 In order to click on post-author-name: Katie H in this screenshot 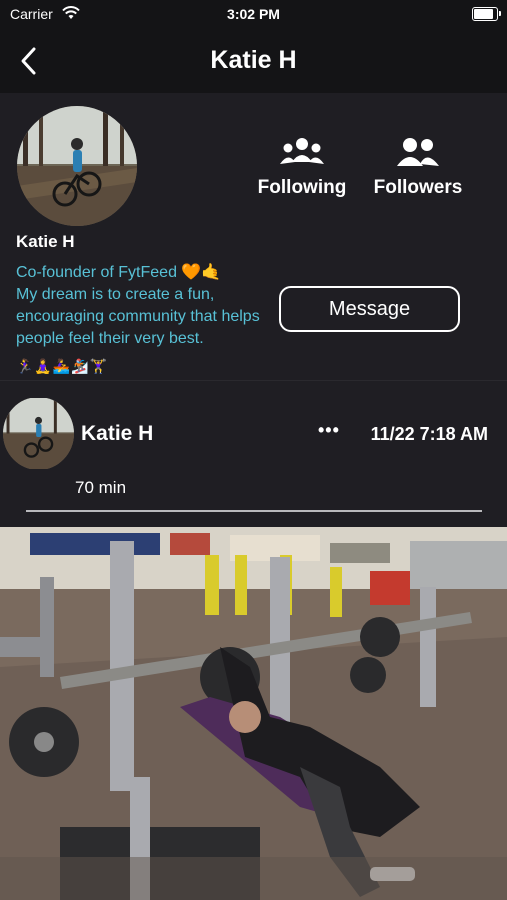, I will do `click(117, 434)`.